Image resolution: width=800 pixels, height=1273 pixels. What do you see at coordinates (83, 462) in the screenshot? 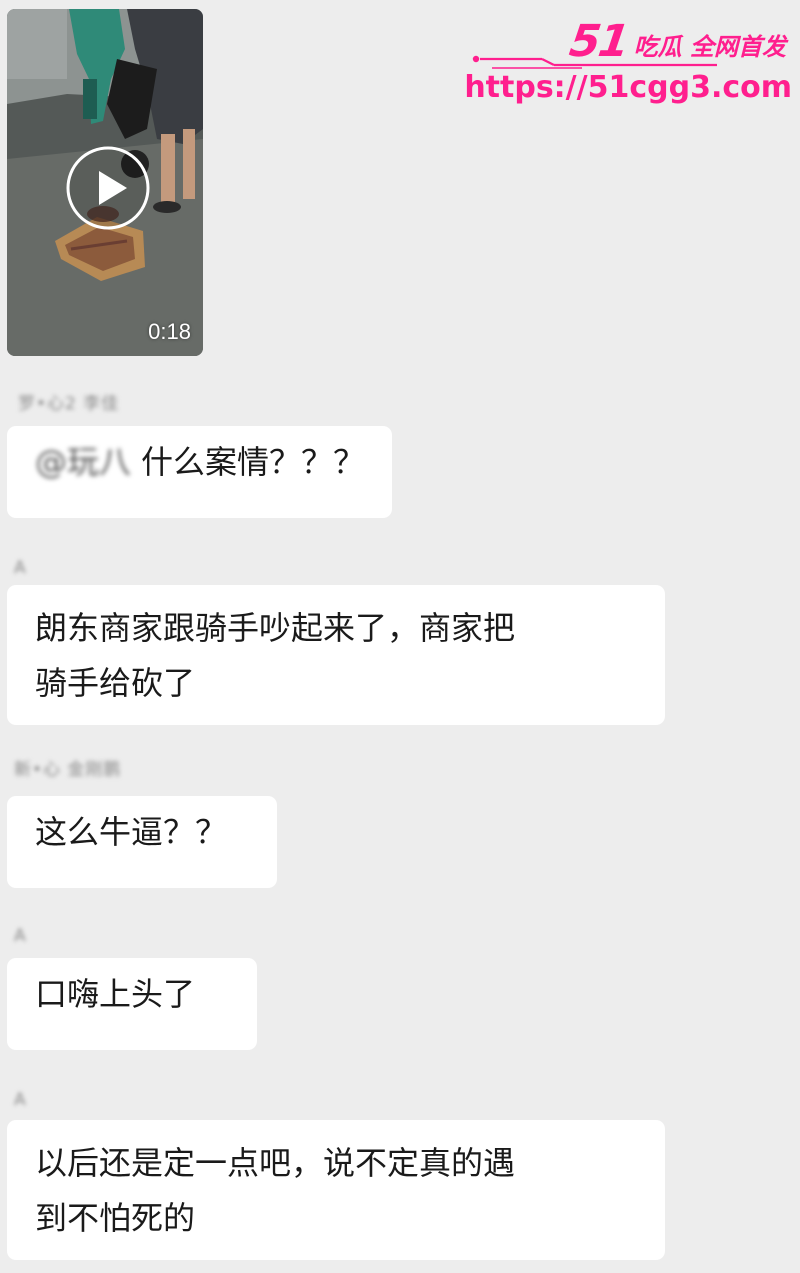
I see `mention-blurred: @玩八` at bounding box center [83, 462].